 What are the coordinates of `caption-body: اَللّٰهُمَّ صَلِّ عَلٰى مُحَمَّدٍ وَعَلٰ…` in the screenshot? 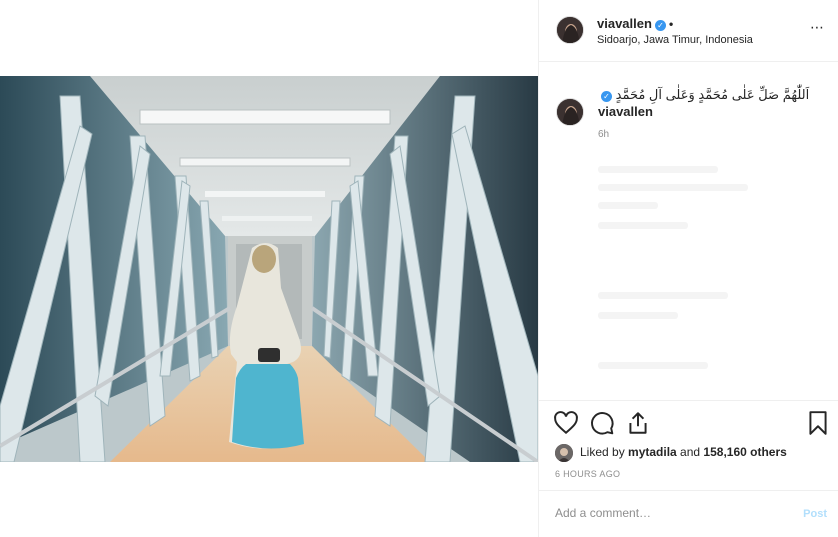 It's located at (712, 94).